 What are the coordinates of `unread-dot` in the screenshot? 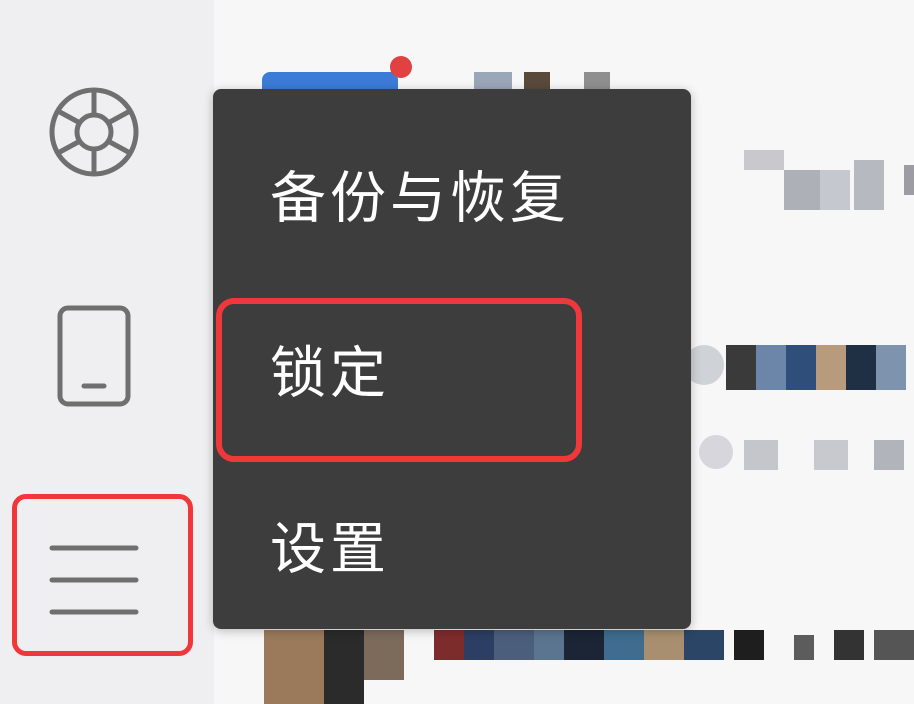 It's located at (401, 67).